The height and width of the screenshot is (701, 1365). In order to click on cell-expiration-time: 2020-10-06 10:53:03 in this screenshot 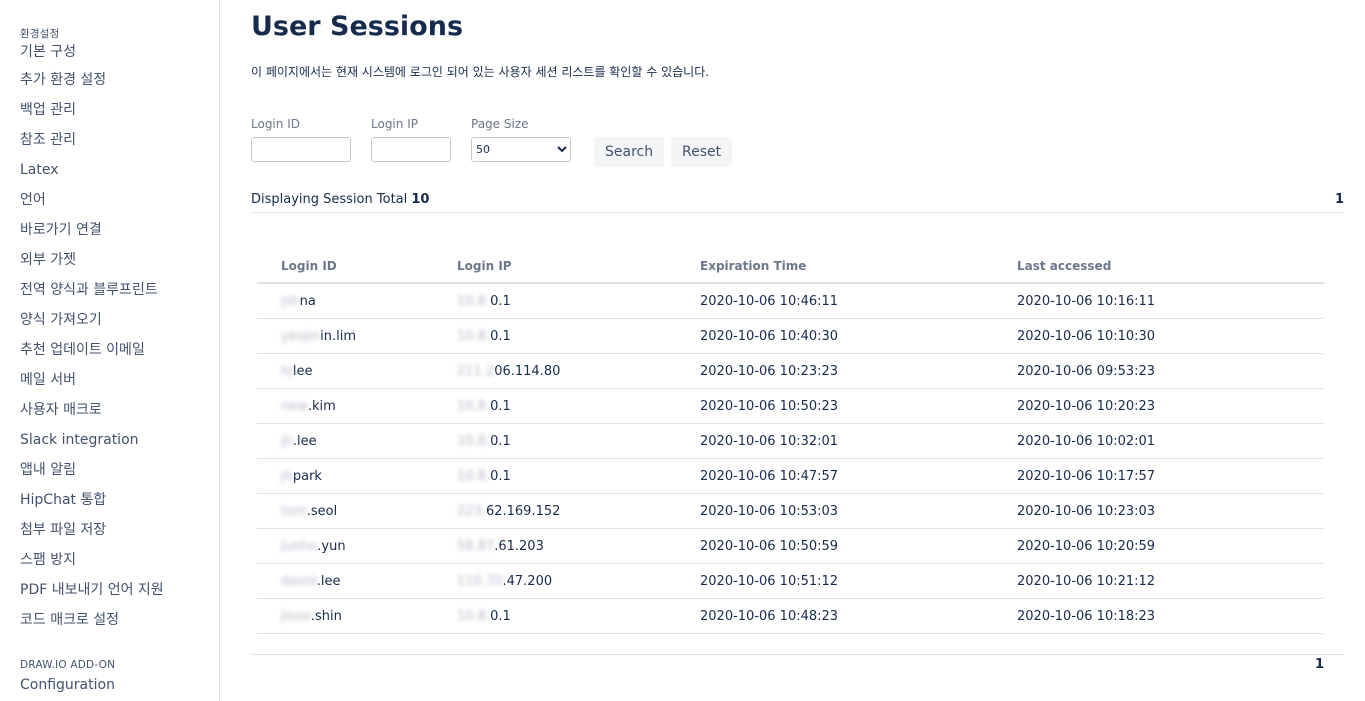, I will do `click(834, 511)`.